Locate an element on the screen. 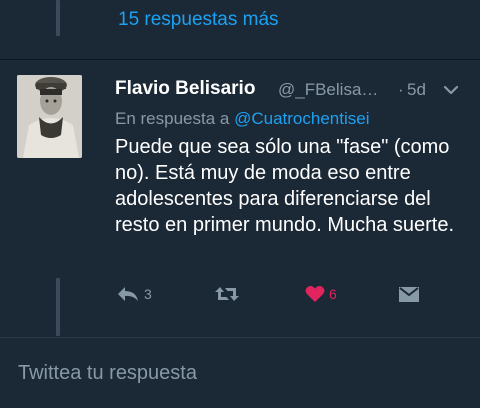  direct-message-icon is located at coordinates (409, 294).